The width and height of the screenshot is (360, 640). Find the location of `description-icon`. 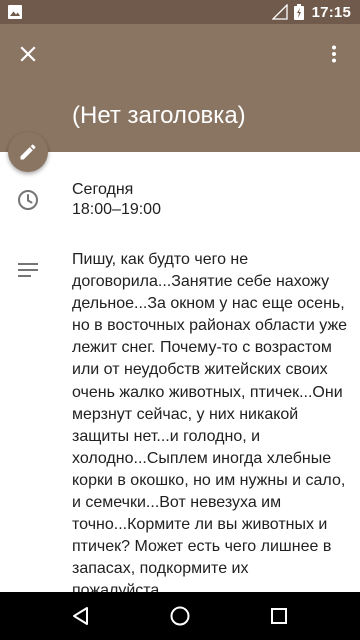

description-icon is located at coordinates (28, 270).